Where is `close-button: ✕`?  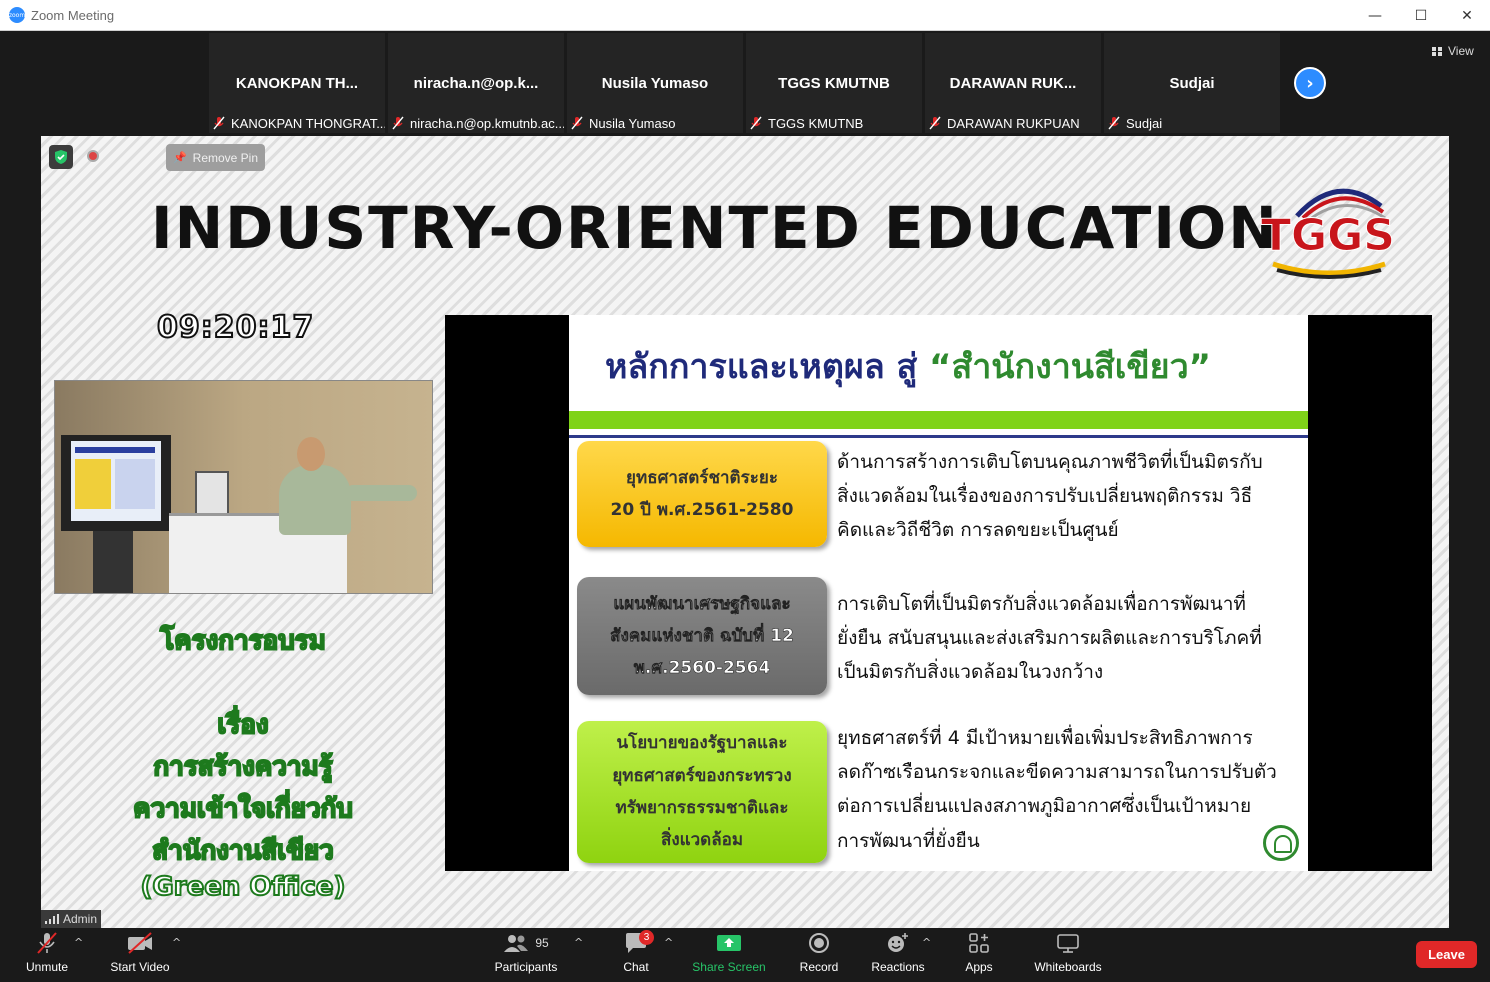
close-button: ✕ is located at coordinates (1467, 15).